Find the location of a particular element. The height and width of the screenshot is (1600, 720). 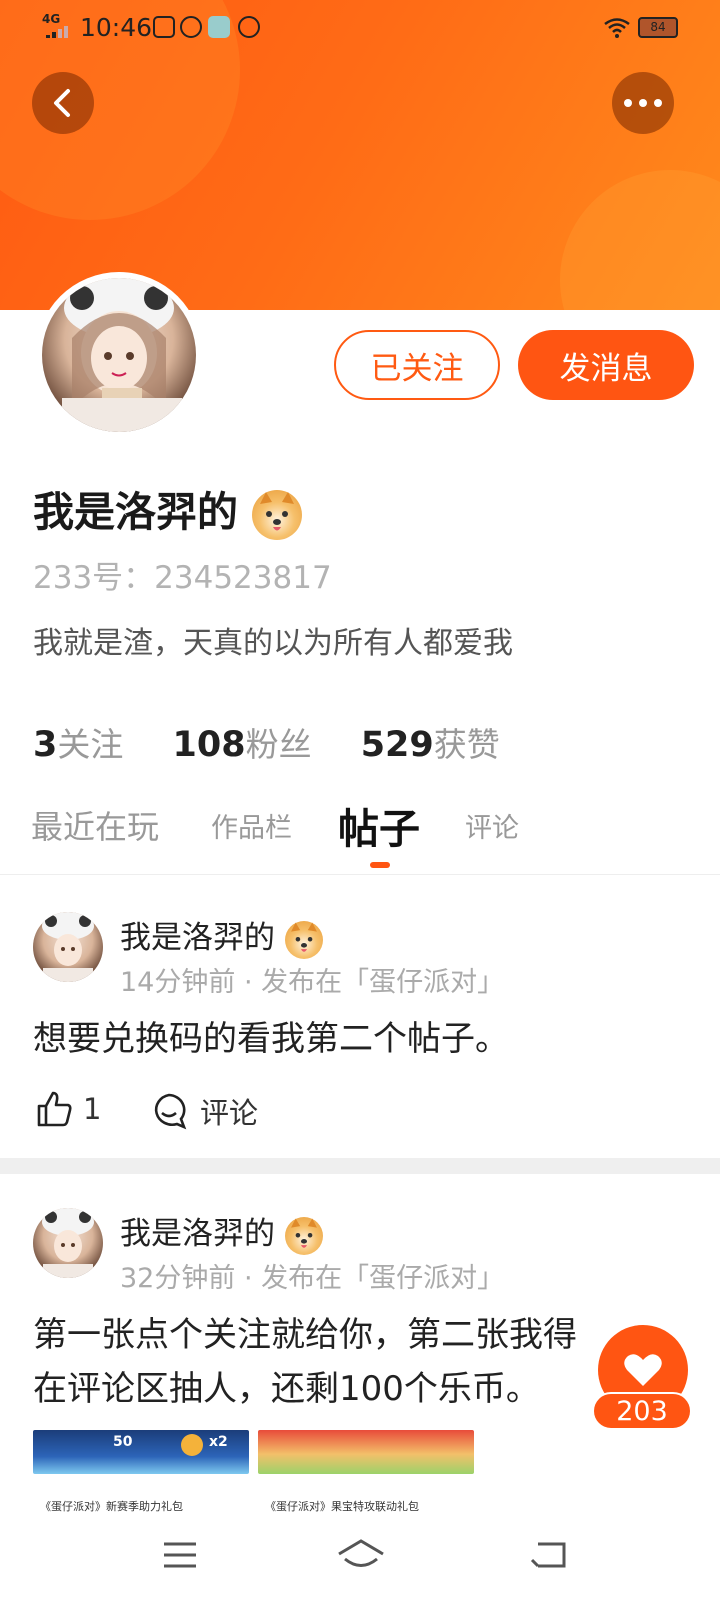

comment-button: 评论 is located at coordinates (204, 1111).